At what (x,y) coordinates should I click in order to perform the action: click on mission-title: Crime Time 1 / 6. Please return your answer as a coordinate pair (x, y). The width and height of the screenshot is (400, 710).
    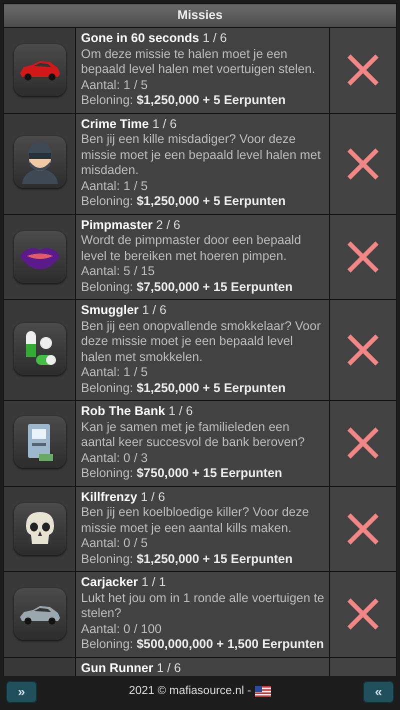
    Looking at the image, I should click on (129, 124).